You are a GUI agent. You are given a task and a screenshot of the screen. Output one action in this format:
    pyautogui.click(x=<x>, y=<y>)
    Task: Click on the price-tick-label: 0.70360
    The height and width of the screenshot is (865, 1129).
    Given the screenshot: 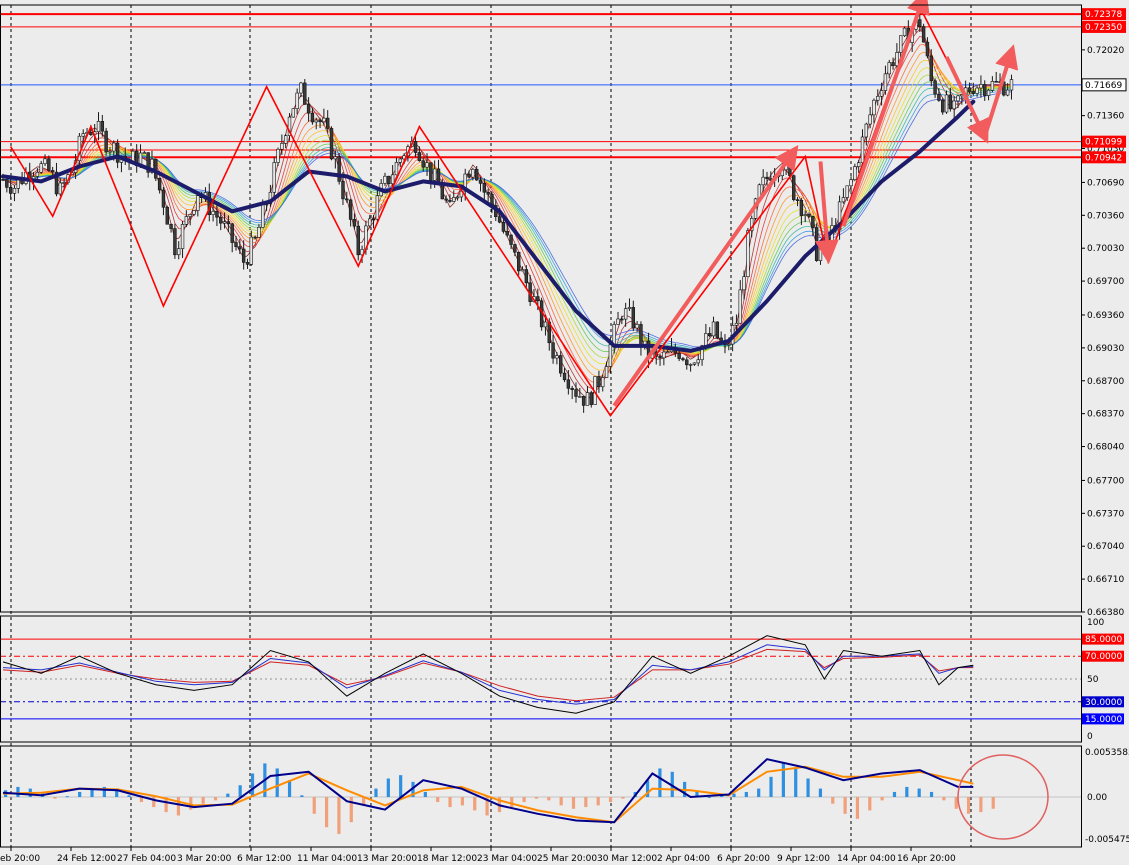 What is the action you would take?
    pyautogui.click(x=1105, y=216)
    